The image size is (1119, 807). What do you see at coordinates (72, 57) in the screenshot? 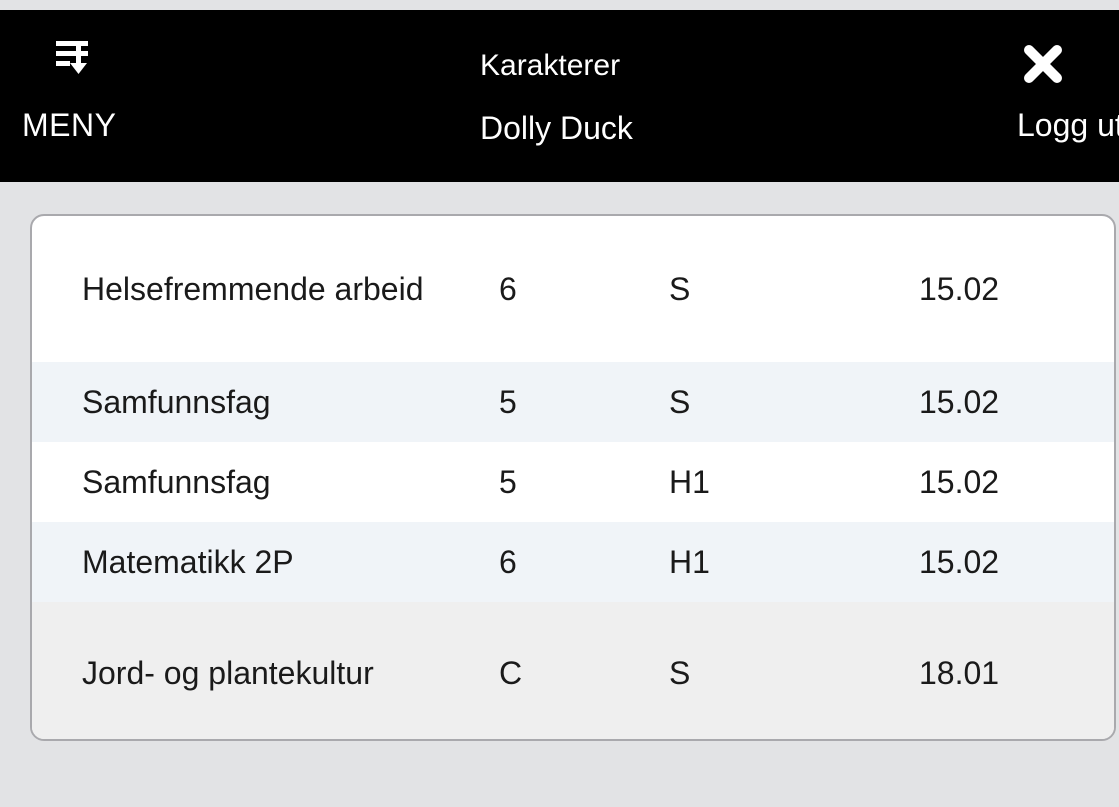
I see `menu-list-icon` at bounding box center [72, 57].